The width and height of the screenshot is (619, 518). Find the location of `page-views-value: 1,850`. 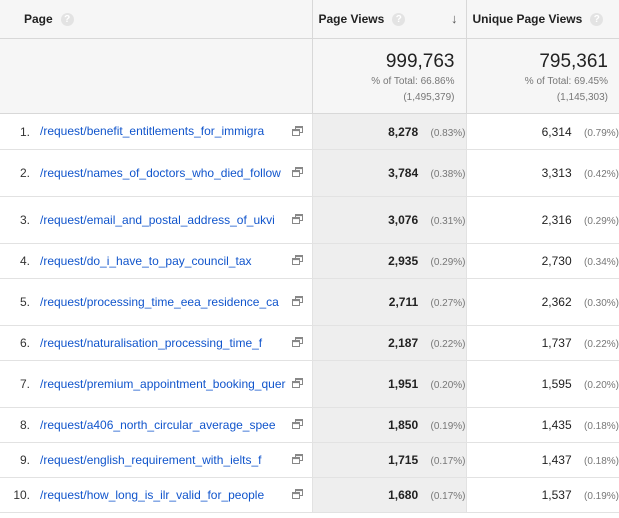

page-views-value: 1,850 is located at coordinates (403, 425).